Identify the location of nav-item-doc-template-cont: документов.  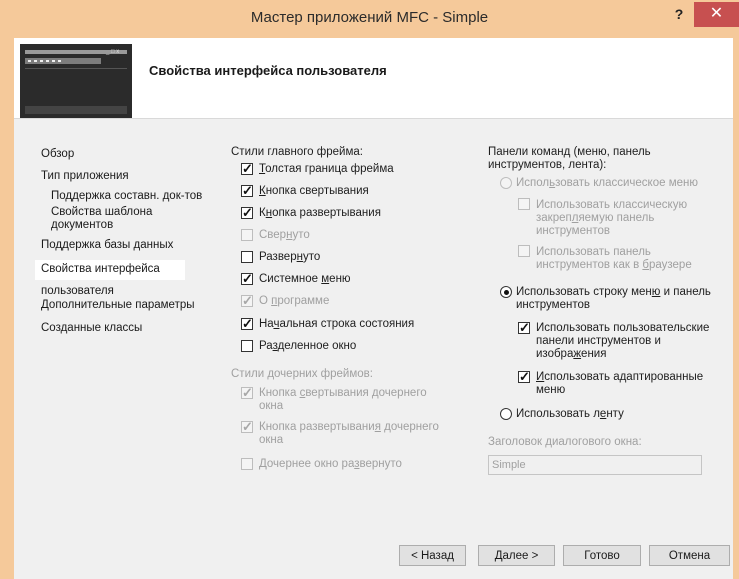
(82, 225).